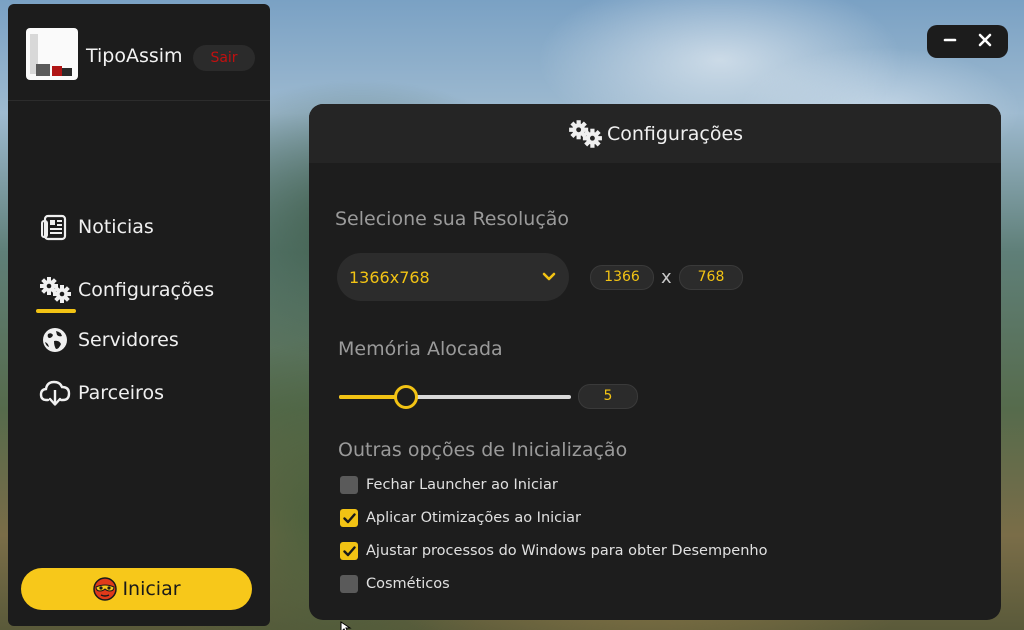 The height and width of the screenshot is (630, 1024). What do you see at coordinates (139, 100) in the screenshot?
I see `divider` at bounding box center [139, 100].